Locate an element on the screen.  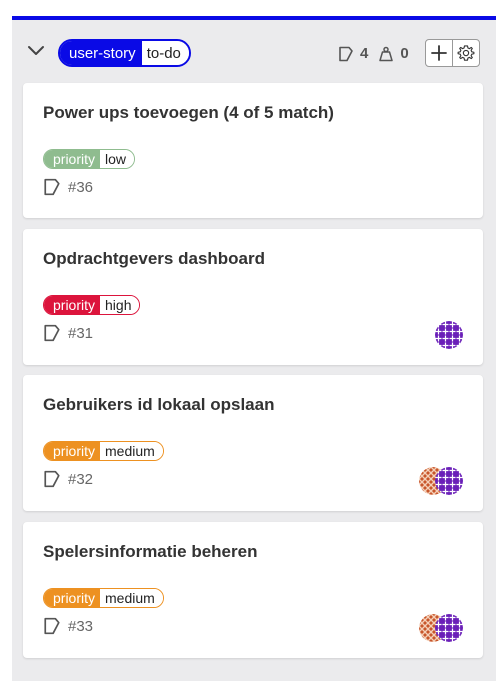
list-label: user-story to-do is located at coordinates (124, 53).